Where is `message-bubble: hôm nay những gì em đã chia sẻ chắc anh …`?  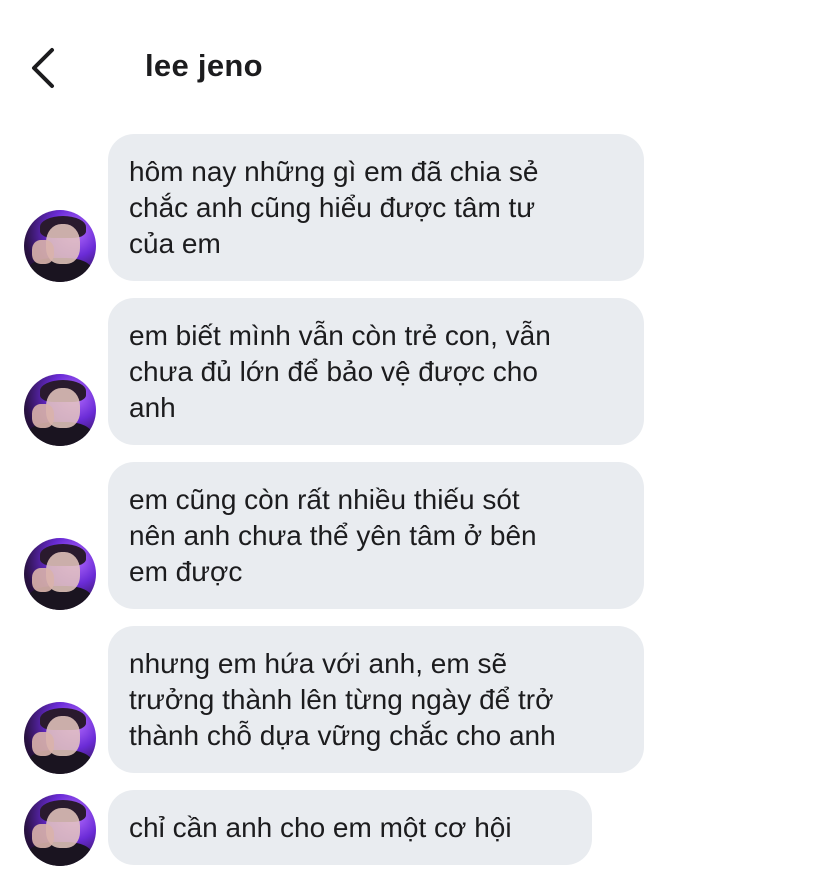 message-bubble: hôm nay những gì em đã chia sẻ chắc anh … is located at coordinates (376, 207).